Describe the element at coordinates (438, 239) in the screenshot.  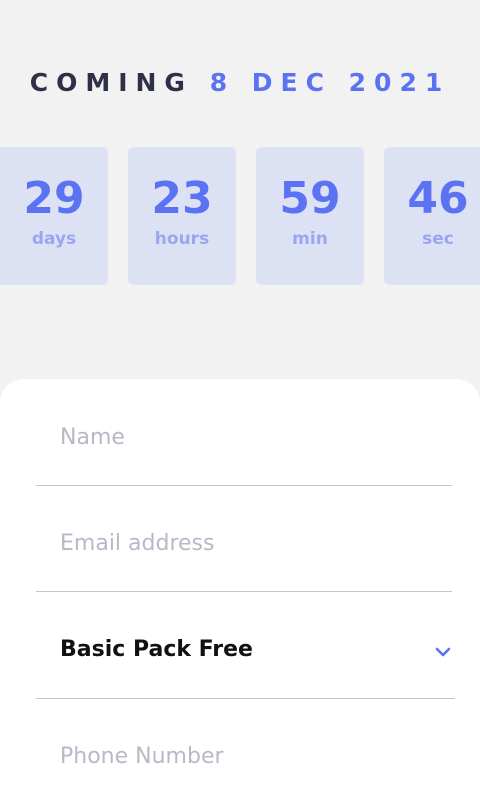
I see `countdown-seconds-label: sec` at that location.